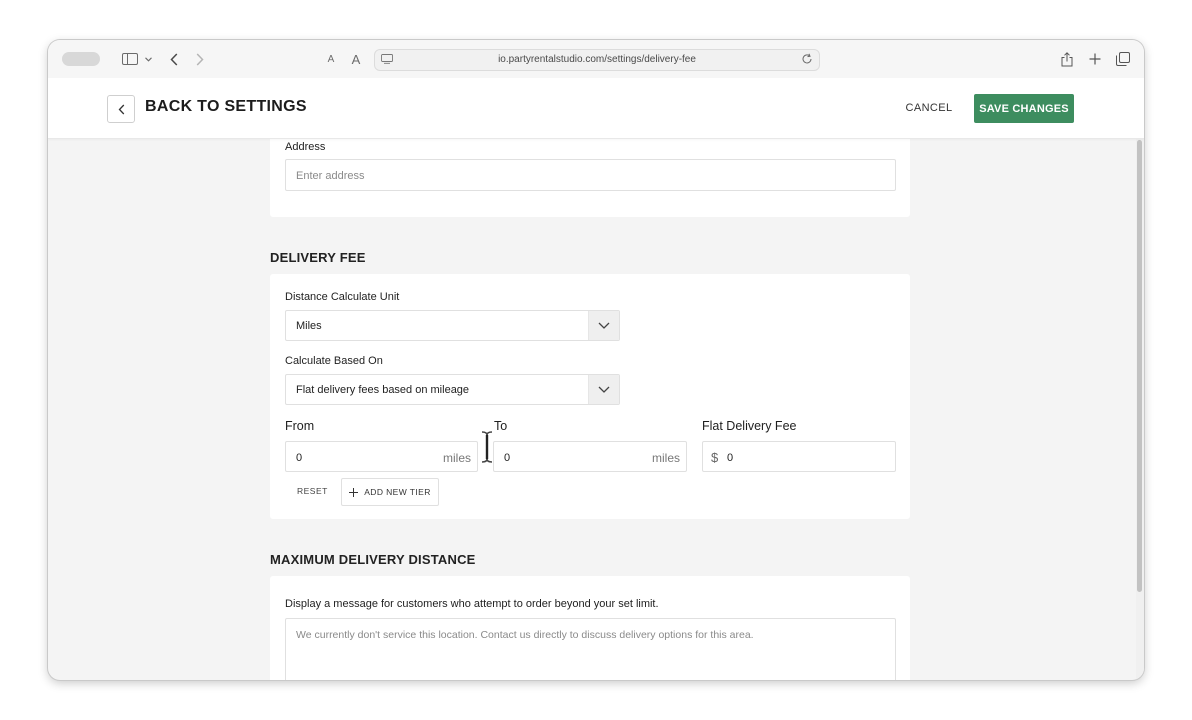  I want to click on chevron-left-icon, so click(121, 109).